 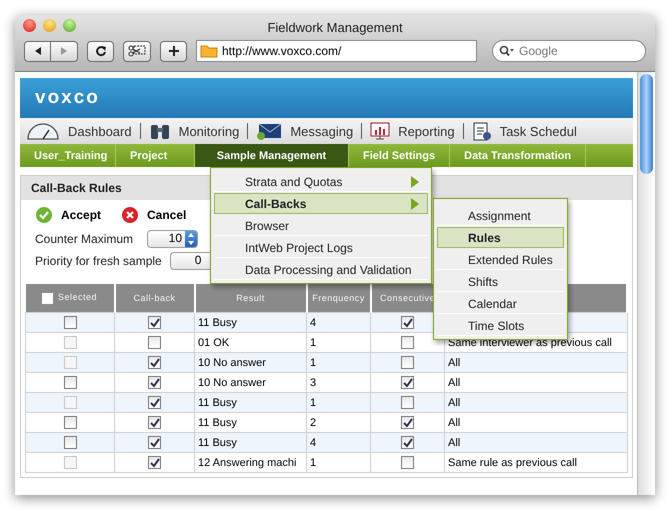 What do you see at coordinates (500, 259) in the screenshot?
I see `menu-item: Extended Rules` at bounding box center [500, 259].